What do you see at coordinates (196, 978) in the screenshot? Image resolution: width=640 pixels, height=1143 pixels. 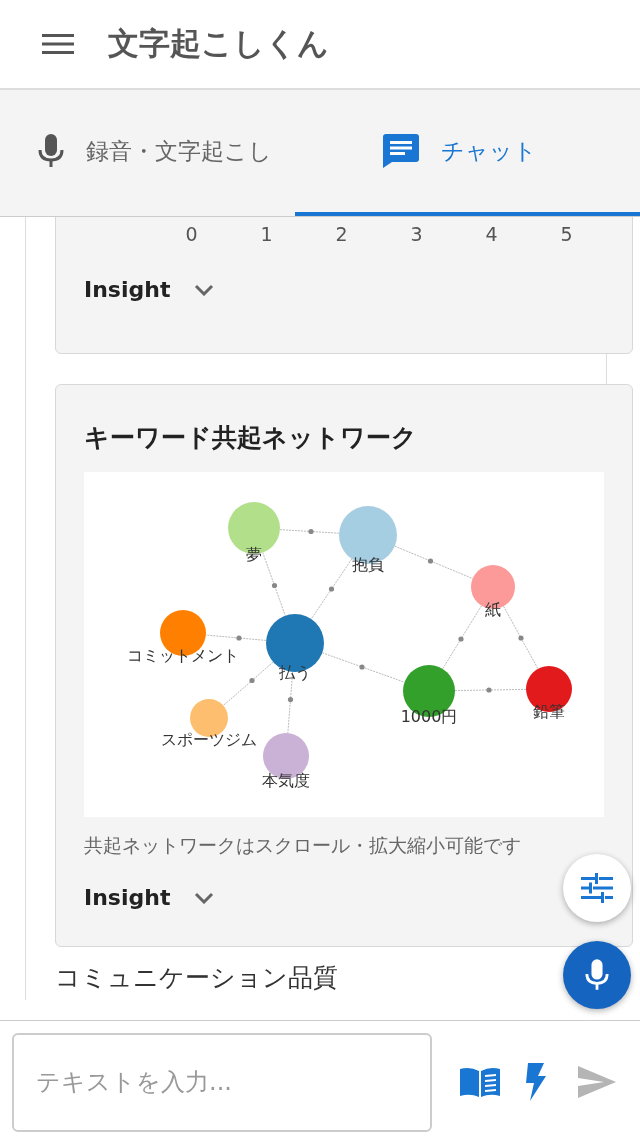 I see `section-title: コミュニケーション品質` at bounding box center [196, 978].